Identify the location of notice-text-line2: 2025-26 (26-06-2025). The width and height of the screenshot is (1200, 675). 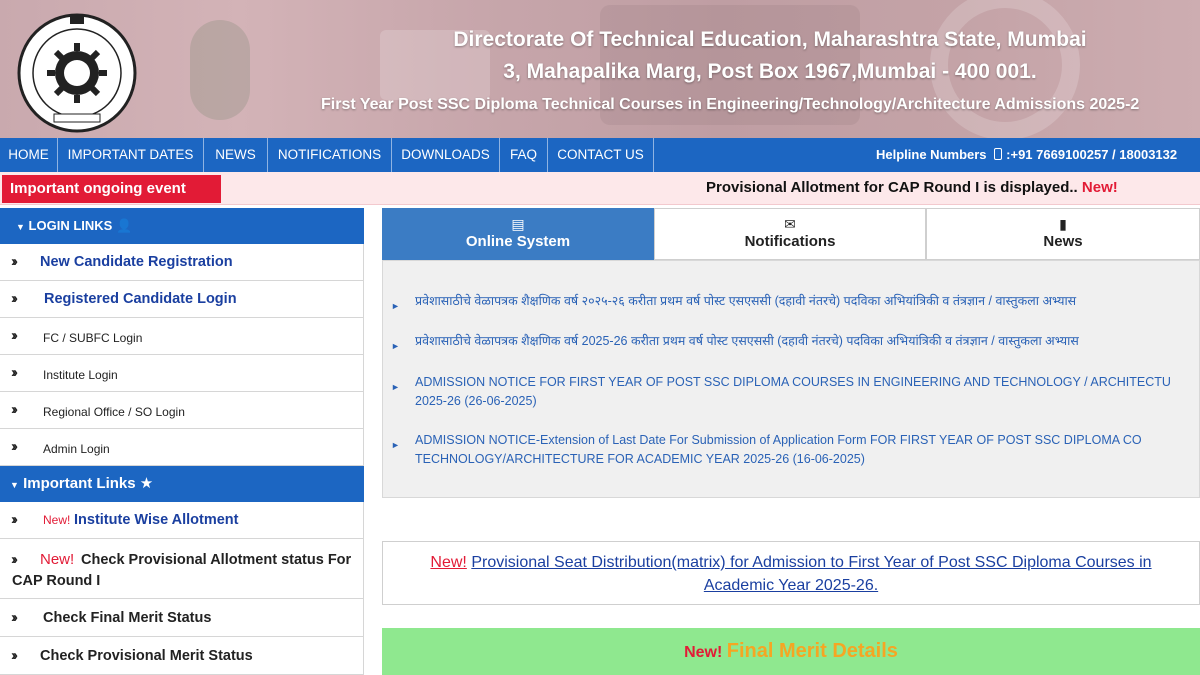
(476, 401).